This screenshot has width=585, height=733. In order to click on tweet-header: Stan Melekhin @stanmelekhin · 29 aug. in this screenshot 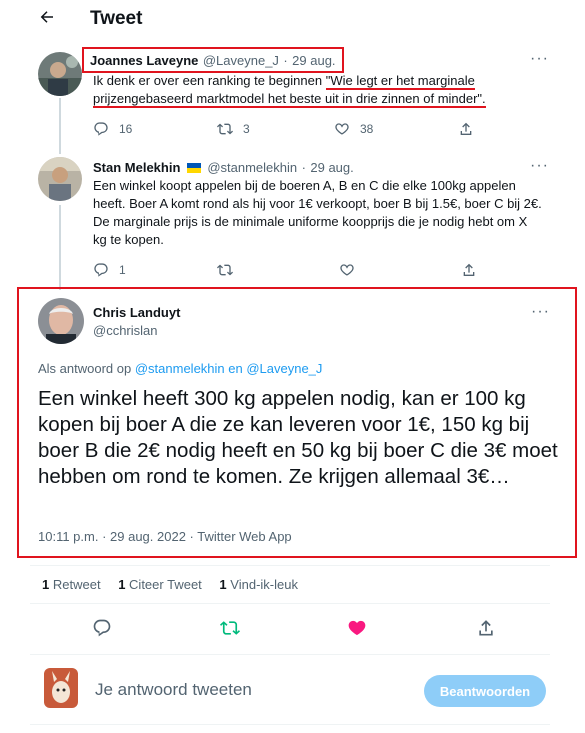, I will do `click(223, 168)`.